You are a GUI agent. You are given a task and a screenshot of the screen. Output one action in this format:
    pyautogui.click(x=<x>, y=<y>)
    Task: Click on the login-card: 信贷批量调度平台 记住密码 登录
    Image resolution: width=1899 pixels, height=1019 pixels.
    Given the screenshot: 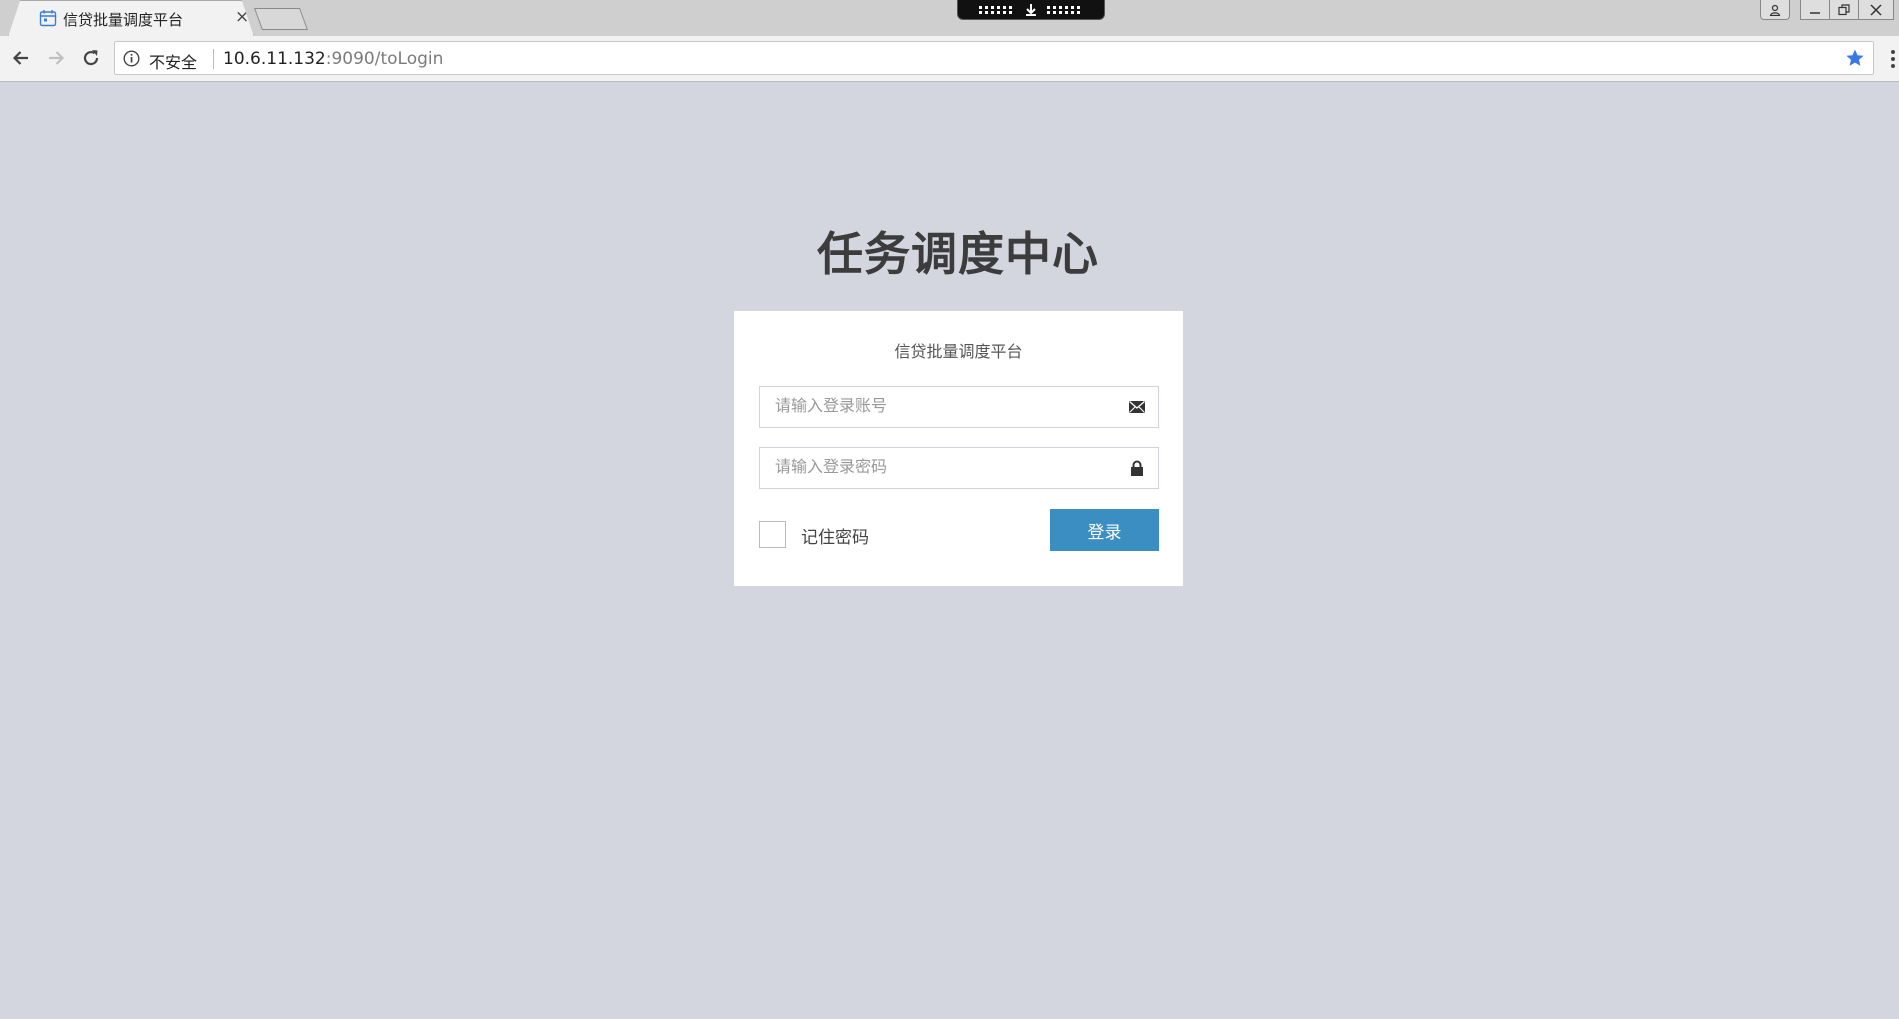 What is the action you would take?
    pyautogui.click(x=958, y=448)
    